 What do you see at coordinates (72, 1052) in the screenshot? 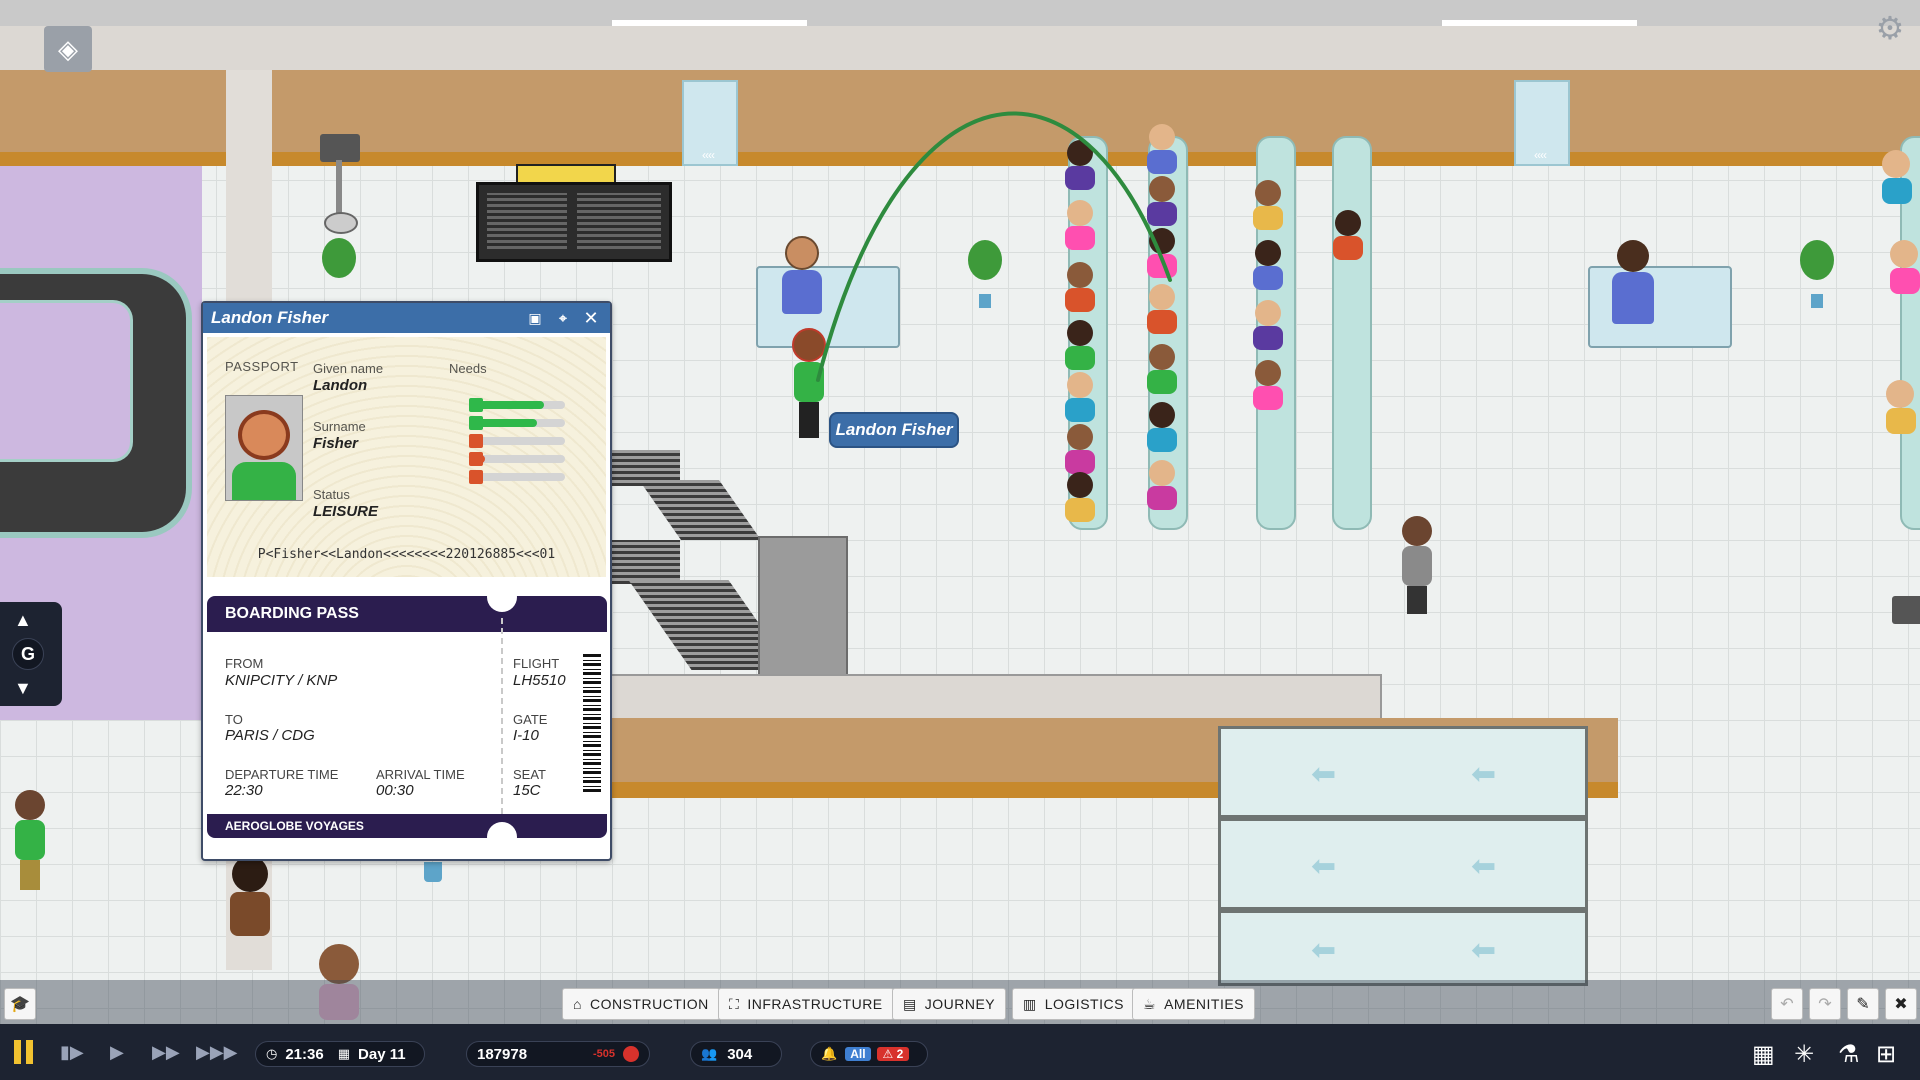
I see `step-icon: ▮▶` at bounding box center [72, 1052].